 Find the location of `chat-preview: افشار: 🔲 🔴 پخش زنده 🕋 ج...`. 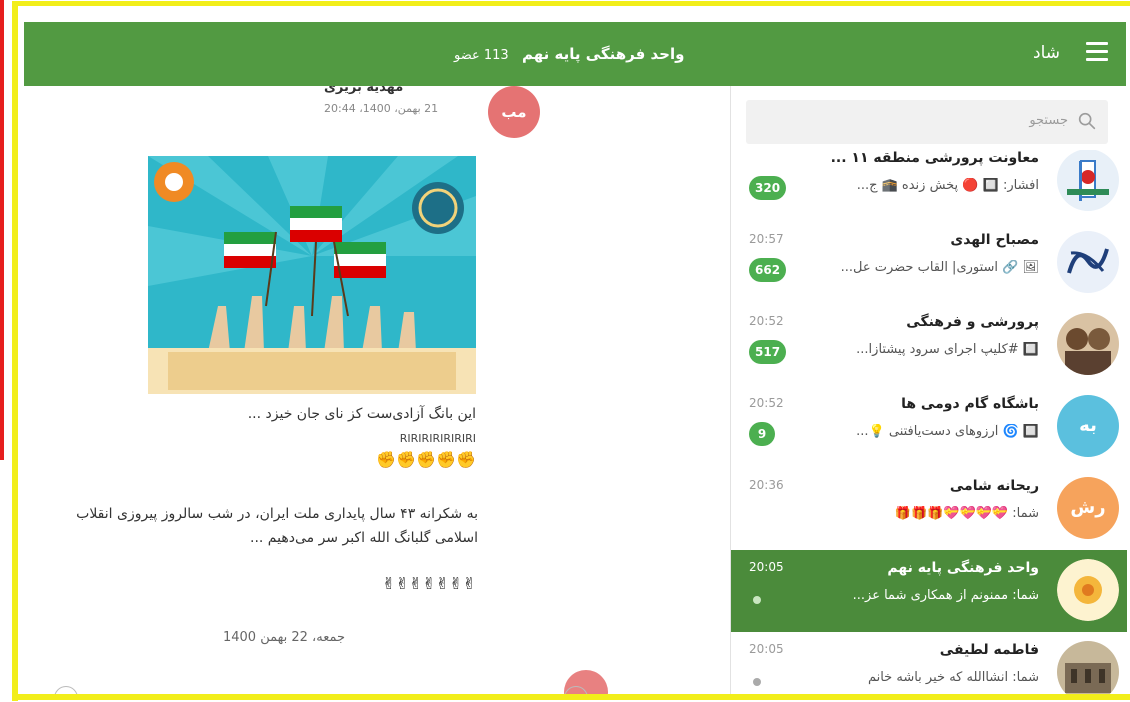

chat-preview: افشار: 🔲 🔴 پخش زنده 🕋 ج... is located at coordinates (947, 185).